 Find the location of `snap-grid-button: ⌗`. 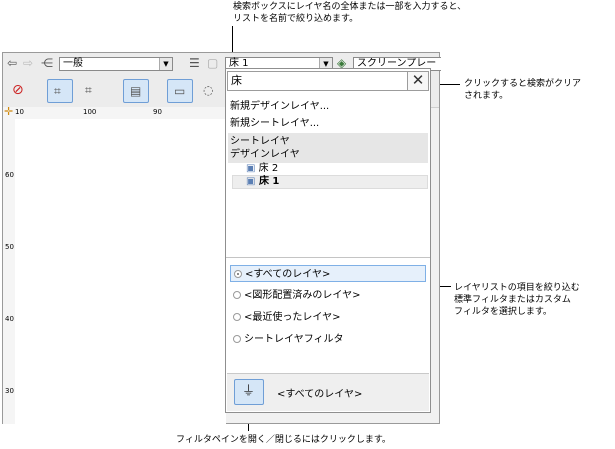

snap-grid-button: ⌗ is located at coordinates (60, 91).